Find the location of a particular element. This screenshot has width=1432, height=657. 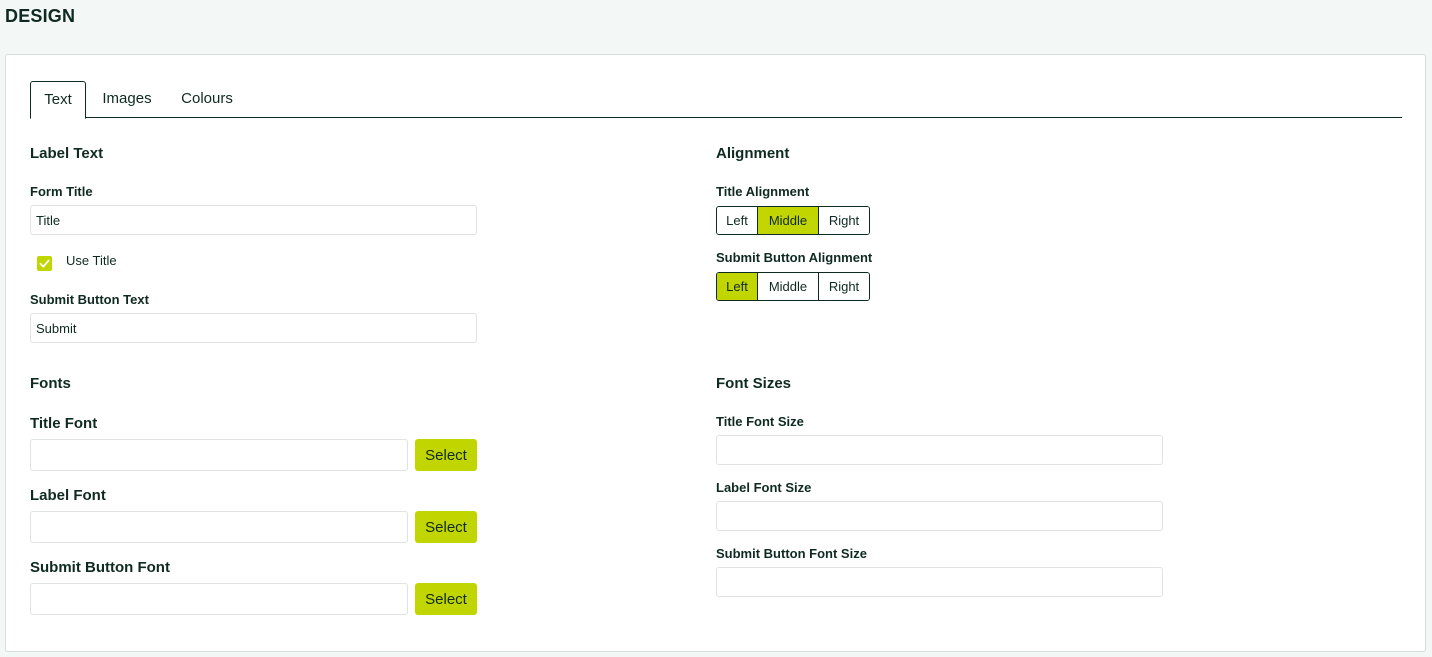

label-font-label: Label Font is located at coordinates (68, 495).